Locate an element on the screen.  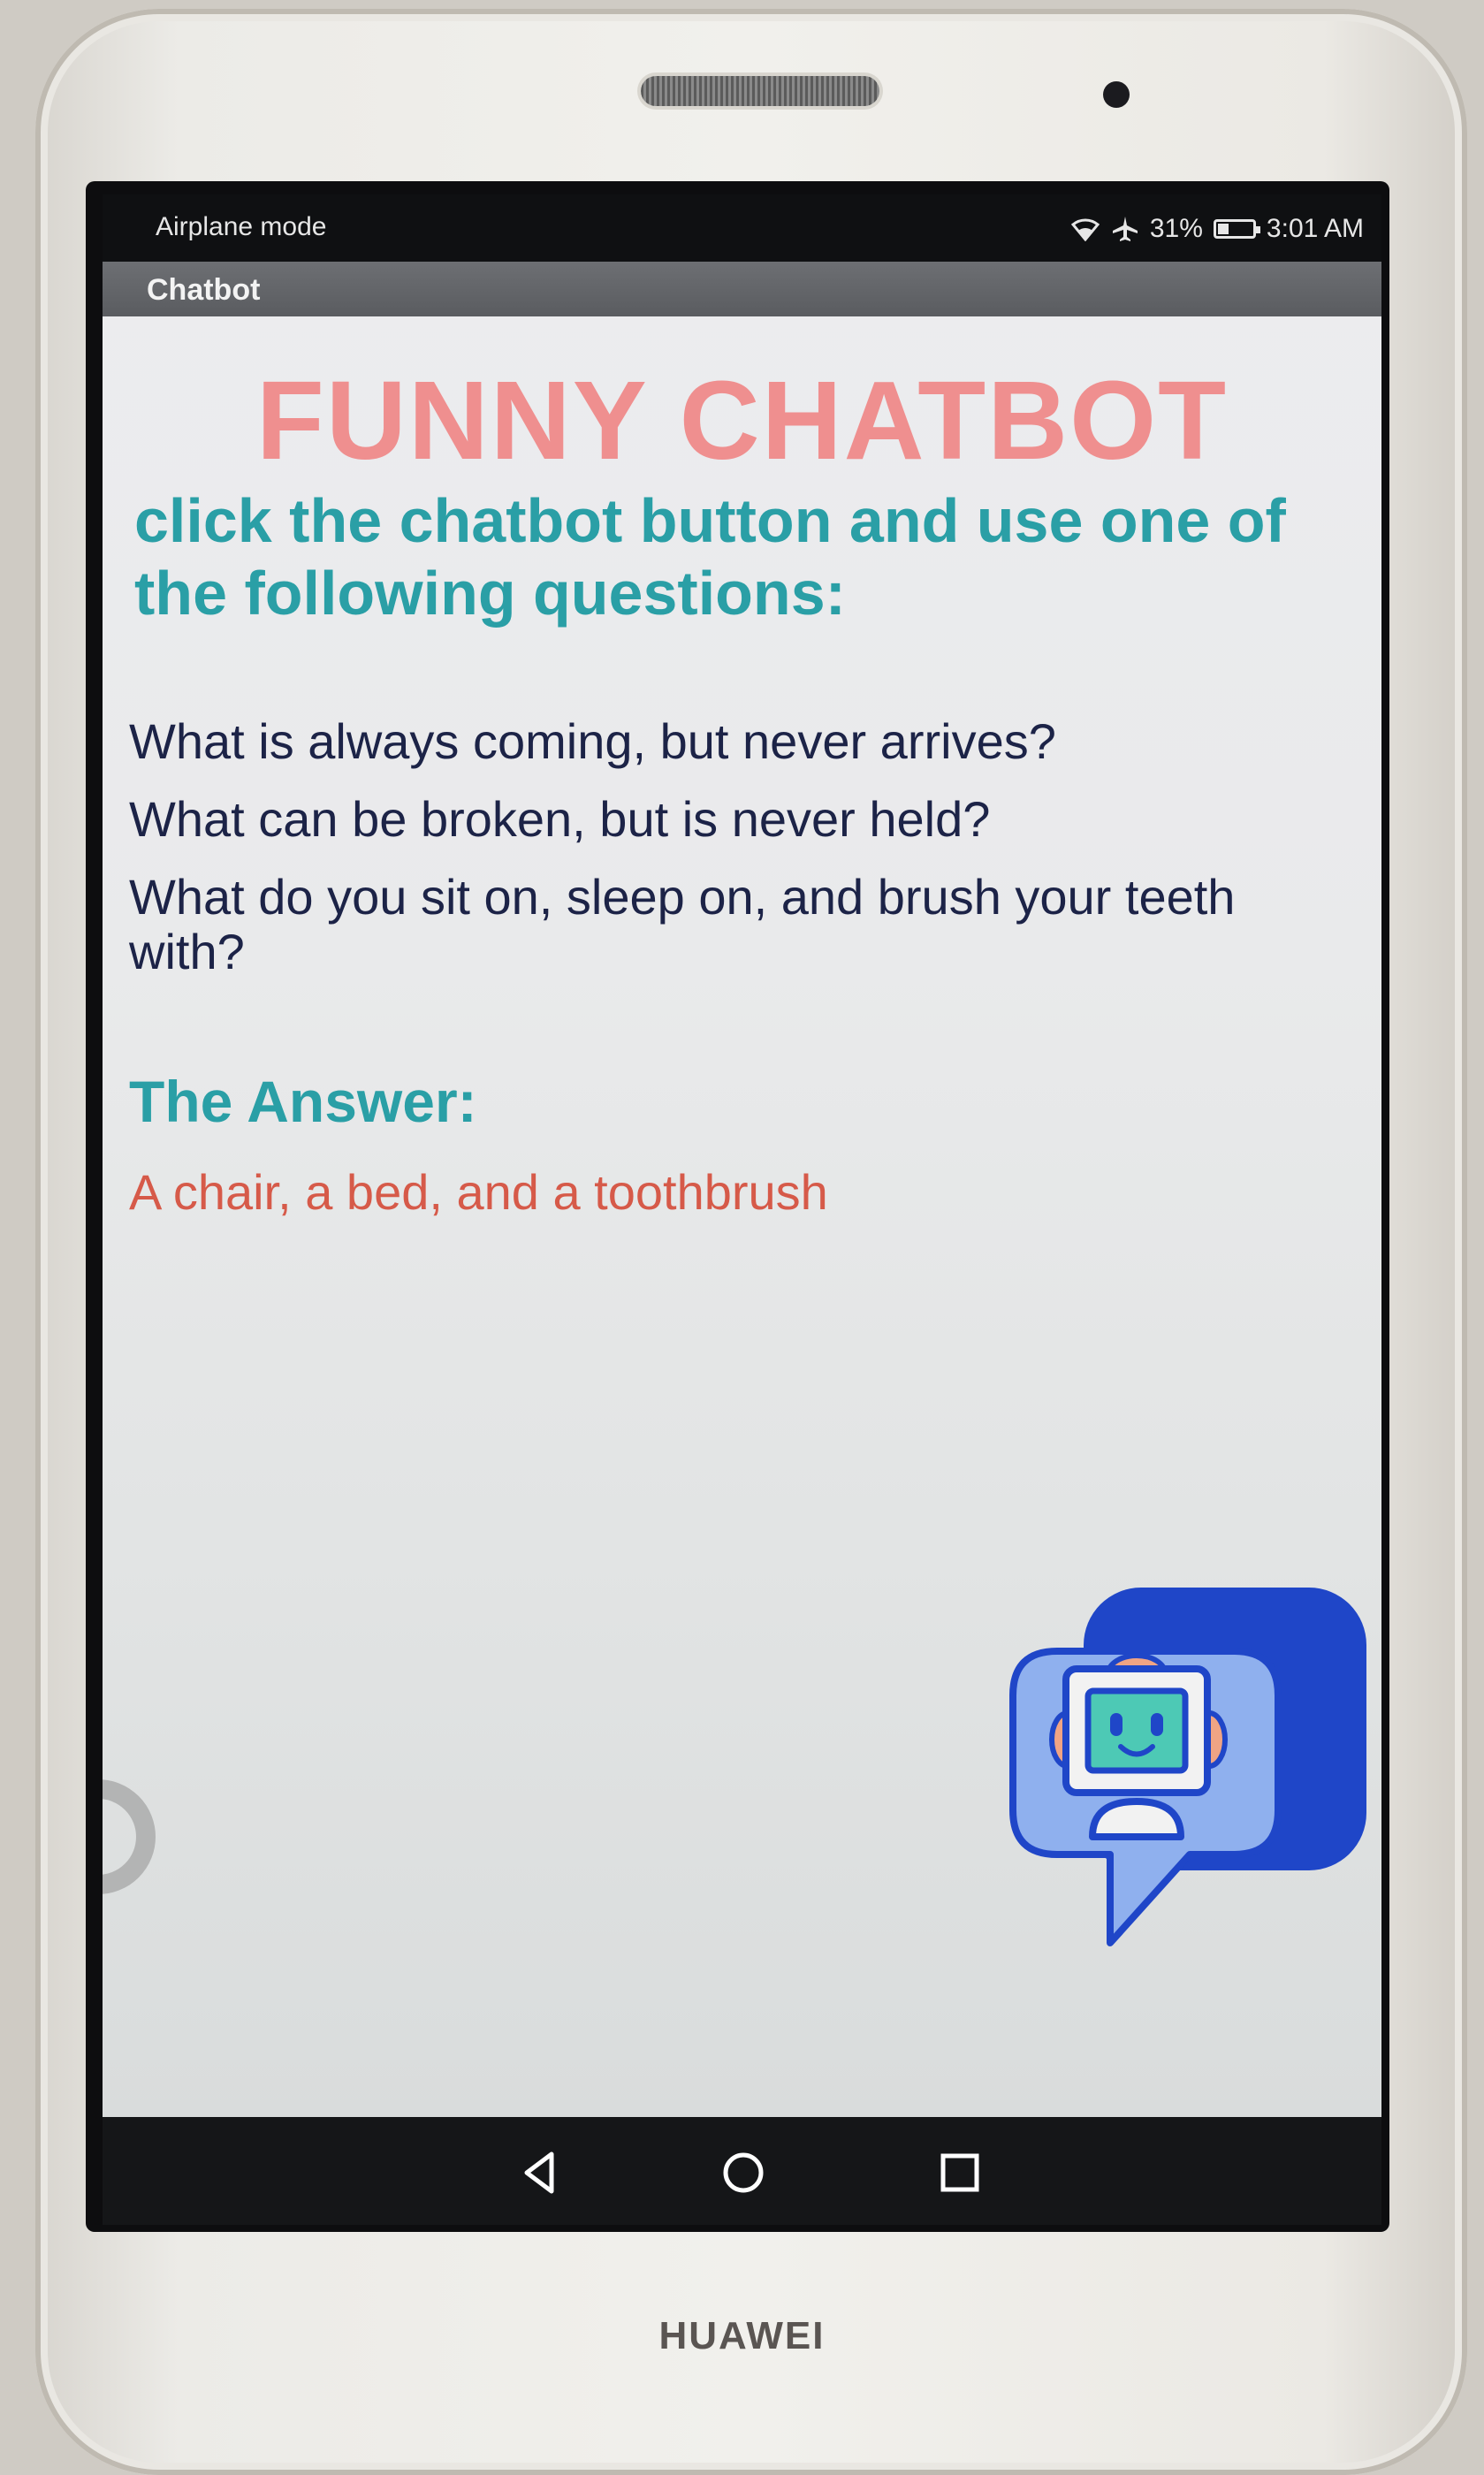
app-bar: Chatbot is located at coordinates (742, 289).